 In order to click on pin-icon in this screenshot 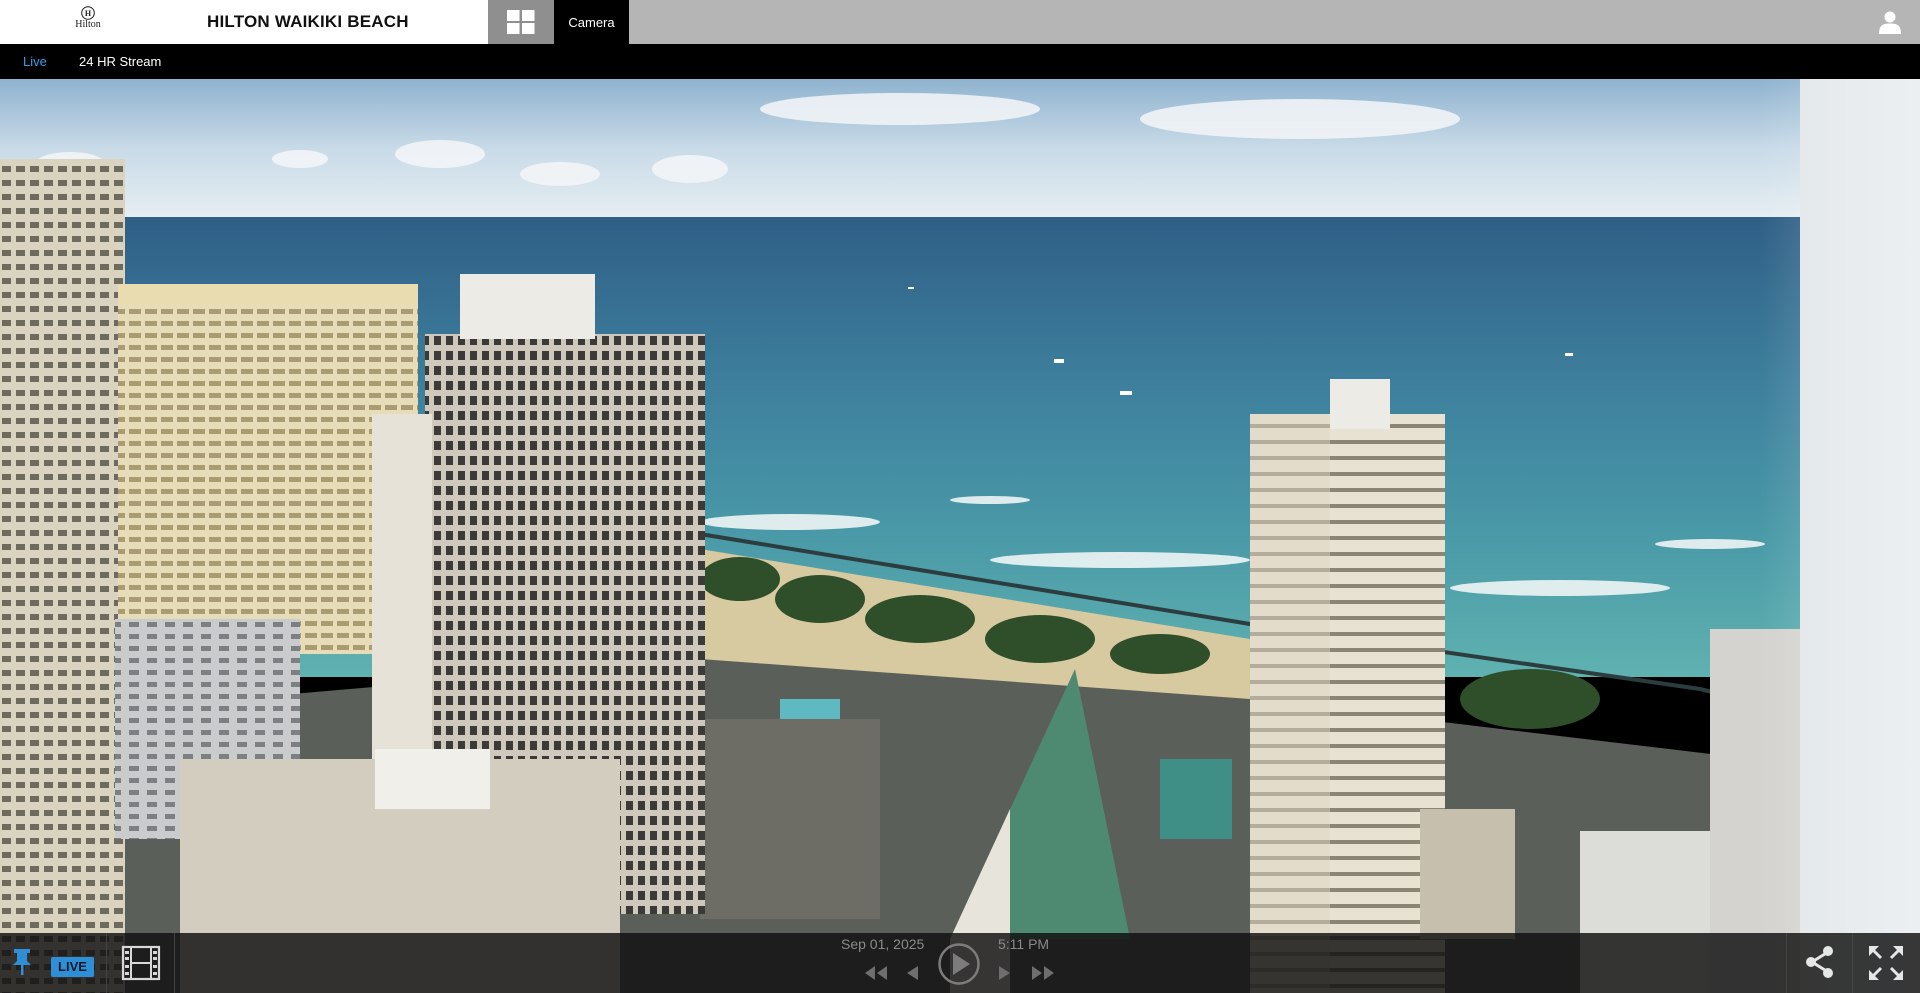, I will do `click(22, 962)`.